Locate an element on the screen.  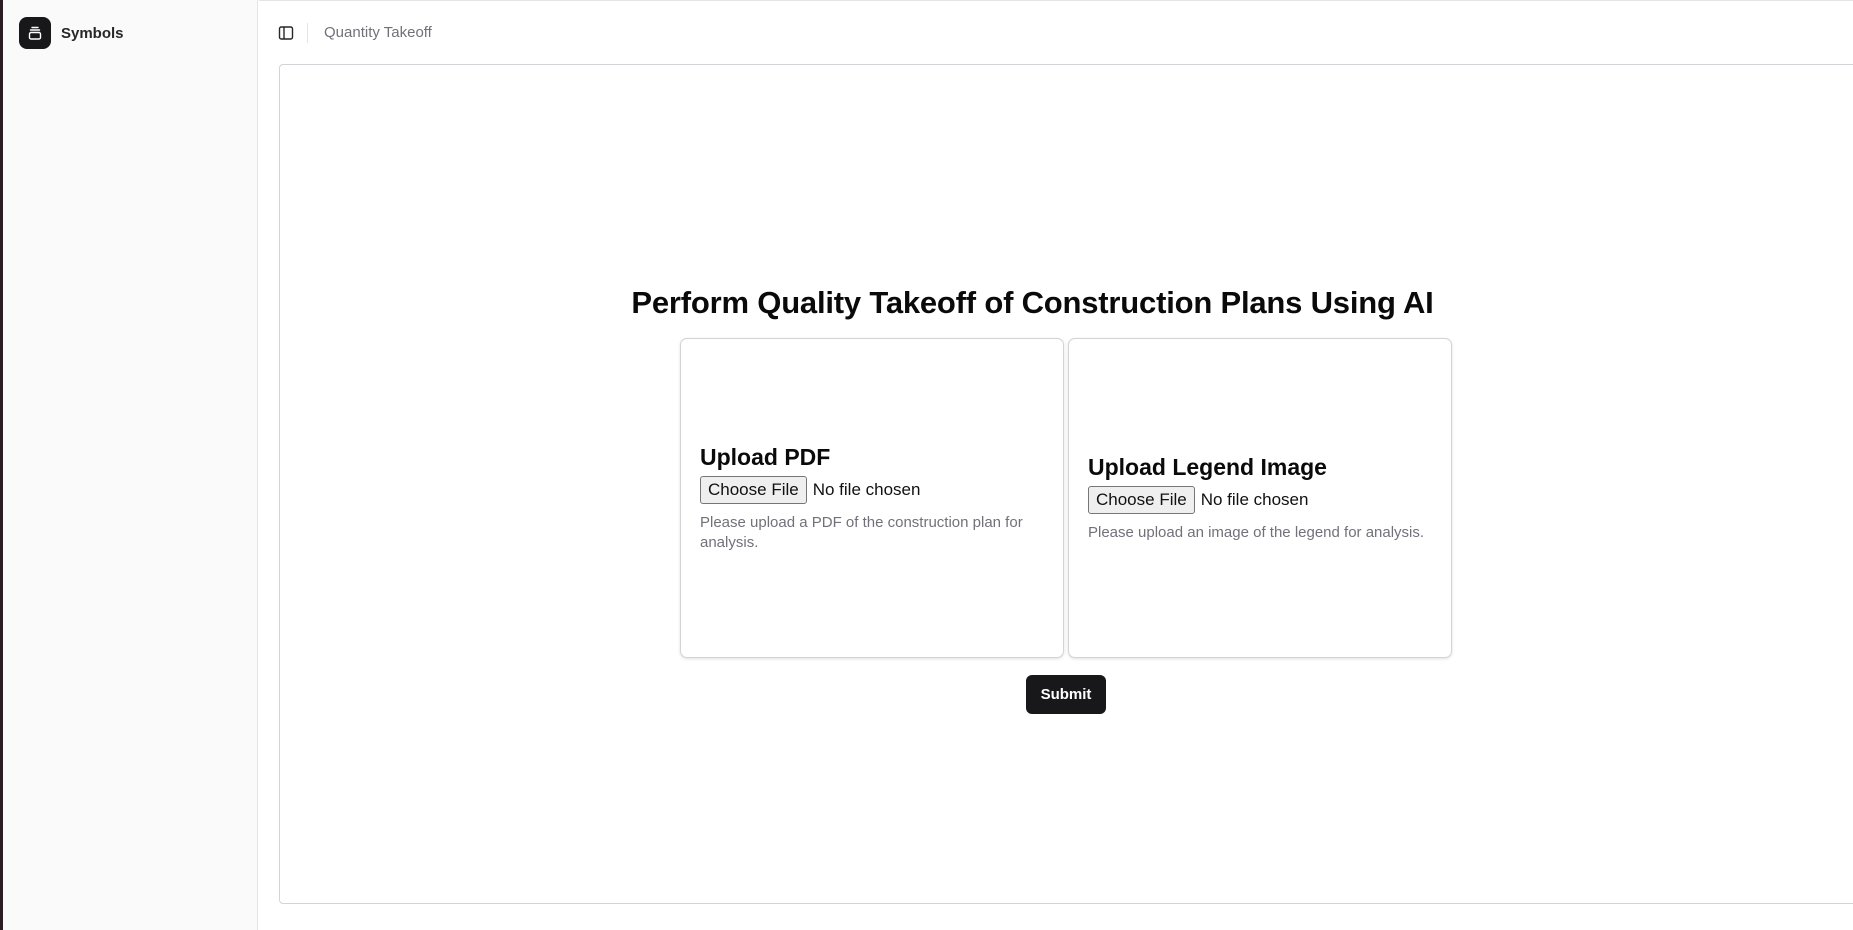
brand-link: Symbols is located at coordinates (71, 33).